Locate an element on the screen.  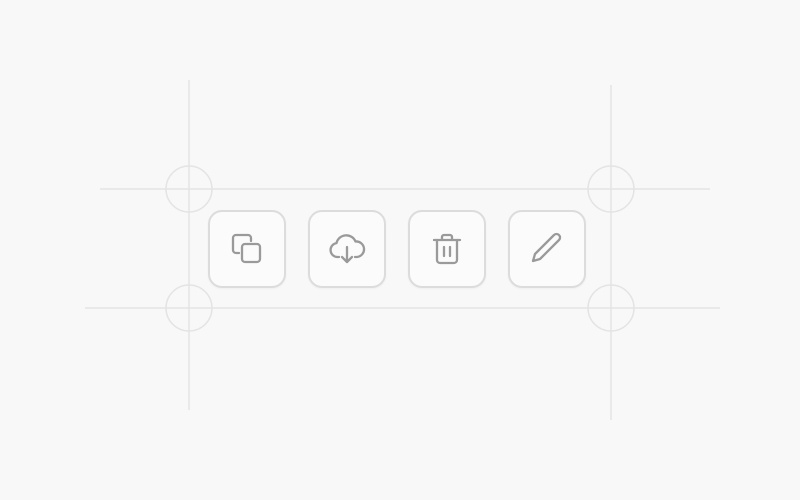
copy-button is located at coordinates (247, 249).